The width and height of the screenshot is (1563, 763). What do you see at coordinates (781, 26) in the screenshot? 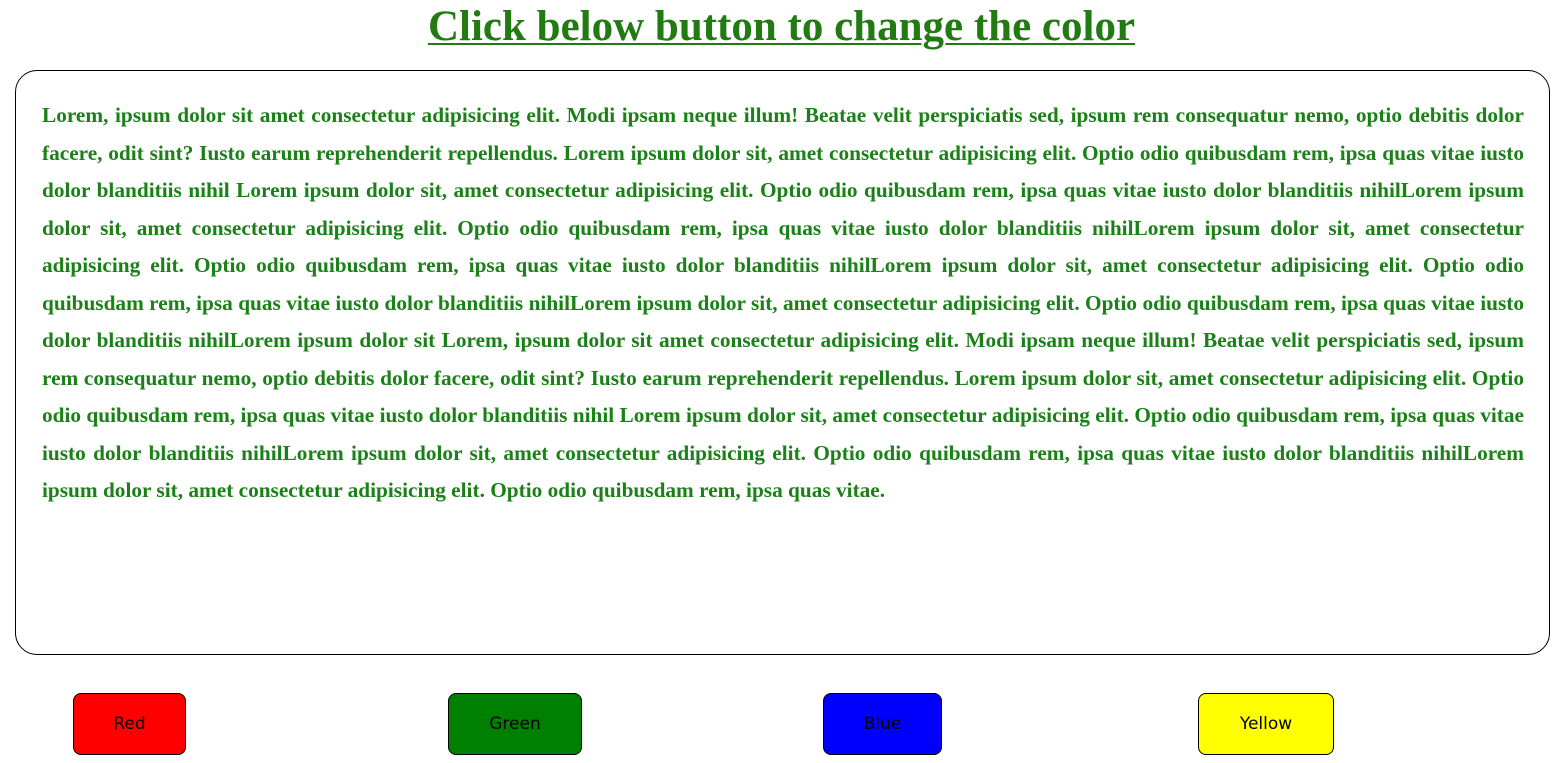
I see `page-title: Click below button to change the color` at bounding box center [781, 26].